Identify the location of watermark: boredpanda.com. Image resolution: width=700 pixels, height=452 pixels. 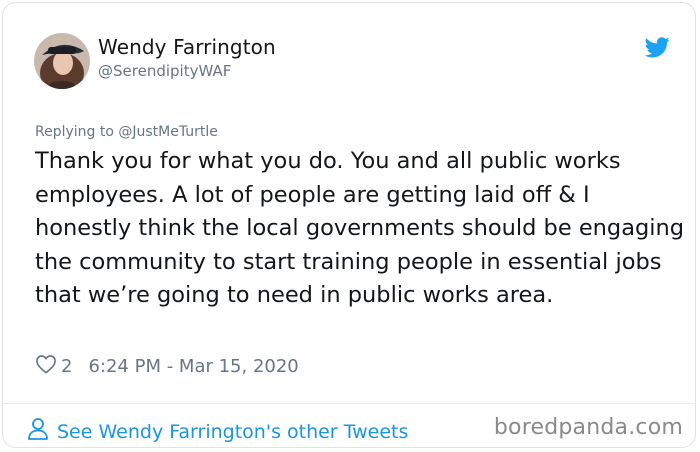
(588, 427).